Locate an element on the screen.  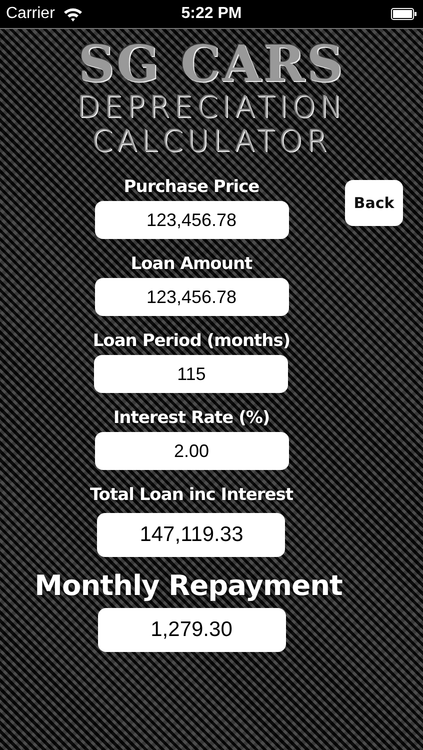
status-time: 5:22 PM is located at coordinates (211, 14).